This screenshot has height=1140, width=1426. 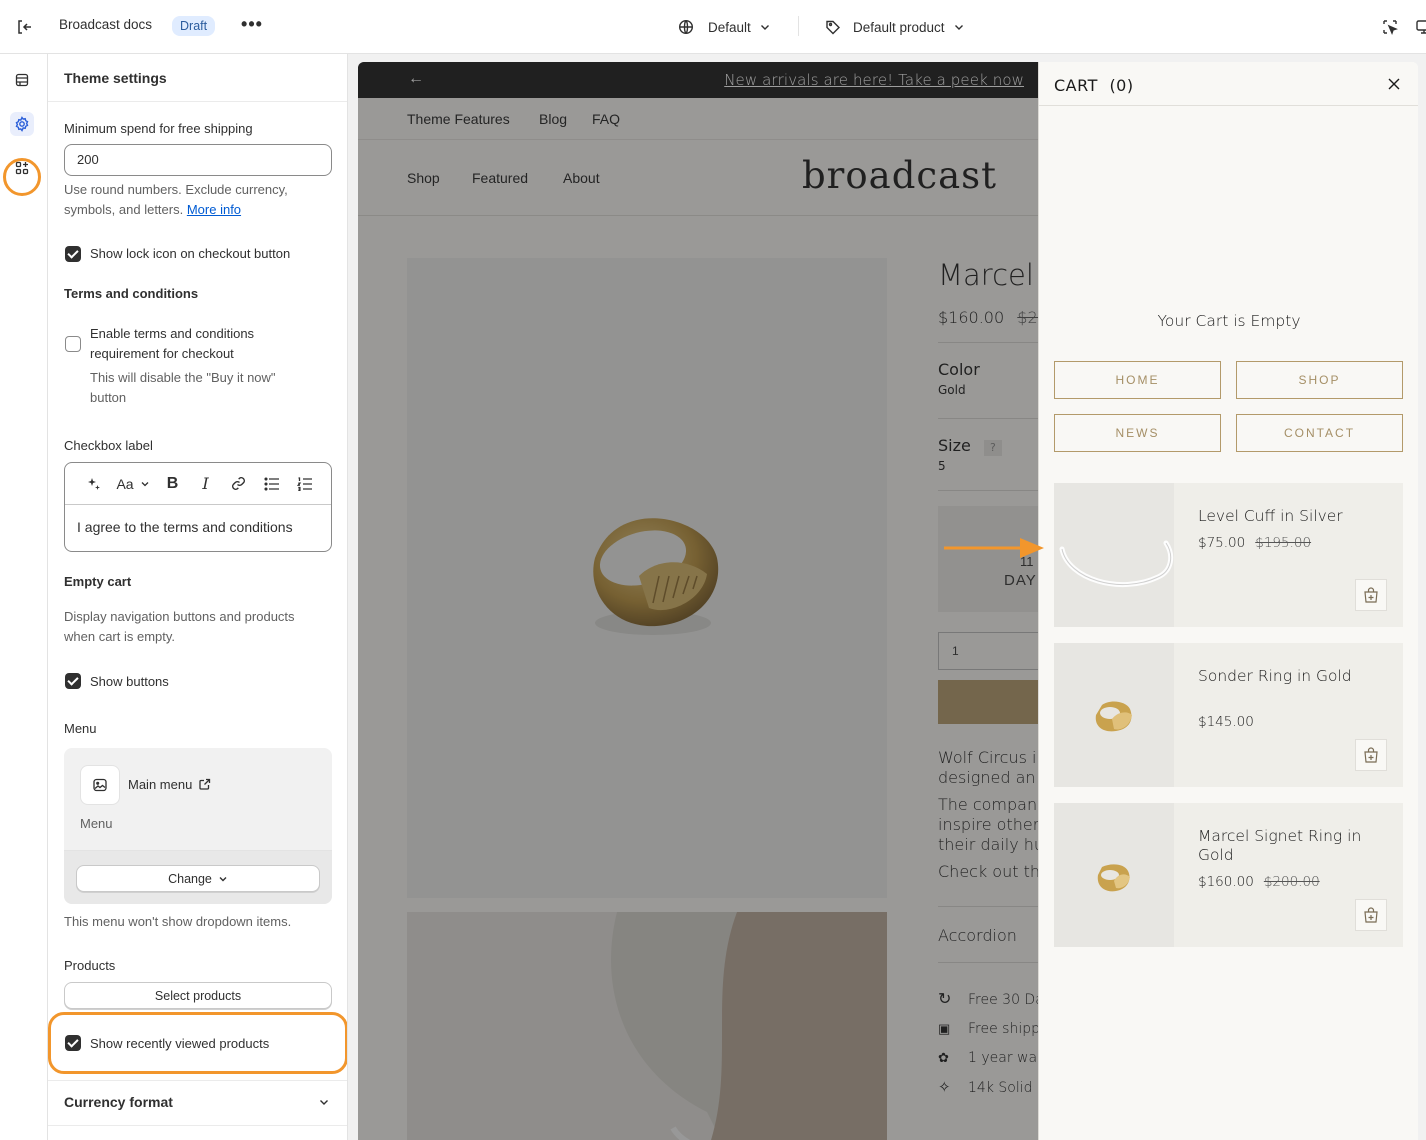 I want to click on menu-sub-label: Menu, so click(x=96, y=823).